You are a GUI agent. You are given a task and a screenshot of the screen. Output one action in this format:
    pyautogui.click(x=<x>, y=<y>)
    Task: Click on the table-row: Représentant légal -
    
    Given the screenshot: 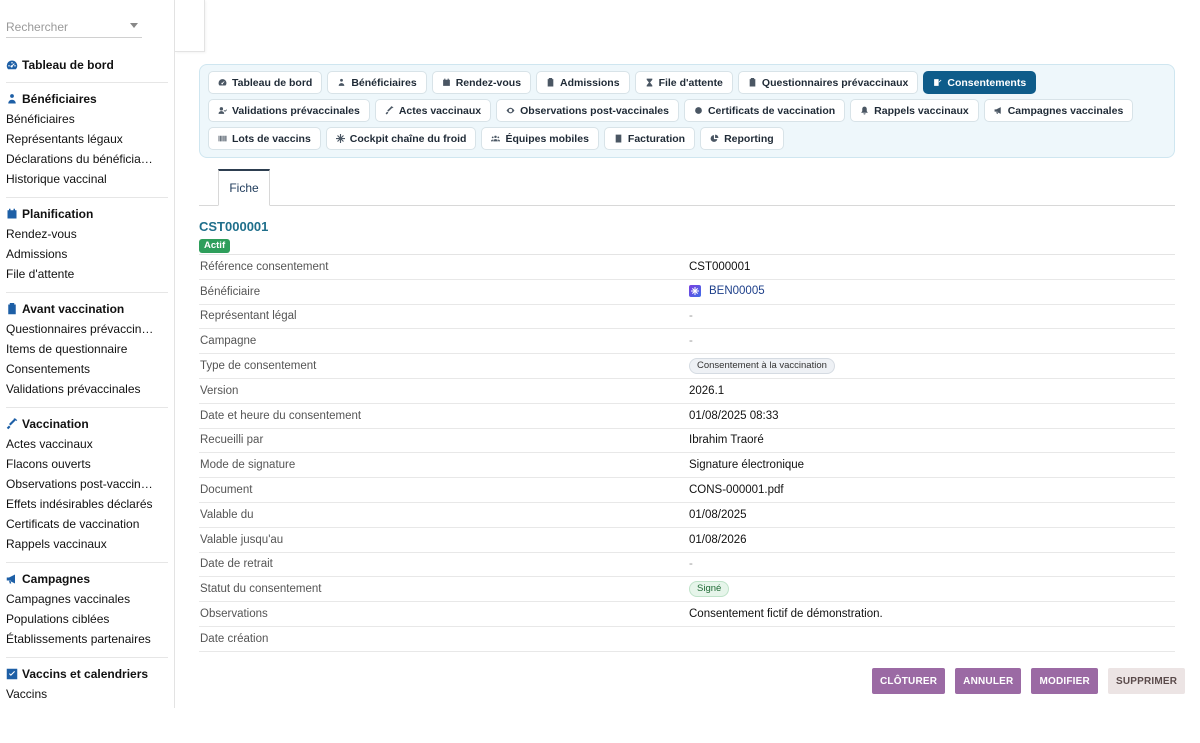 What is the action you would take?
    pyautogui.click(x=687, y=317)
    